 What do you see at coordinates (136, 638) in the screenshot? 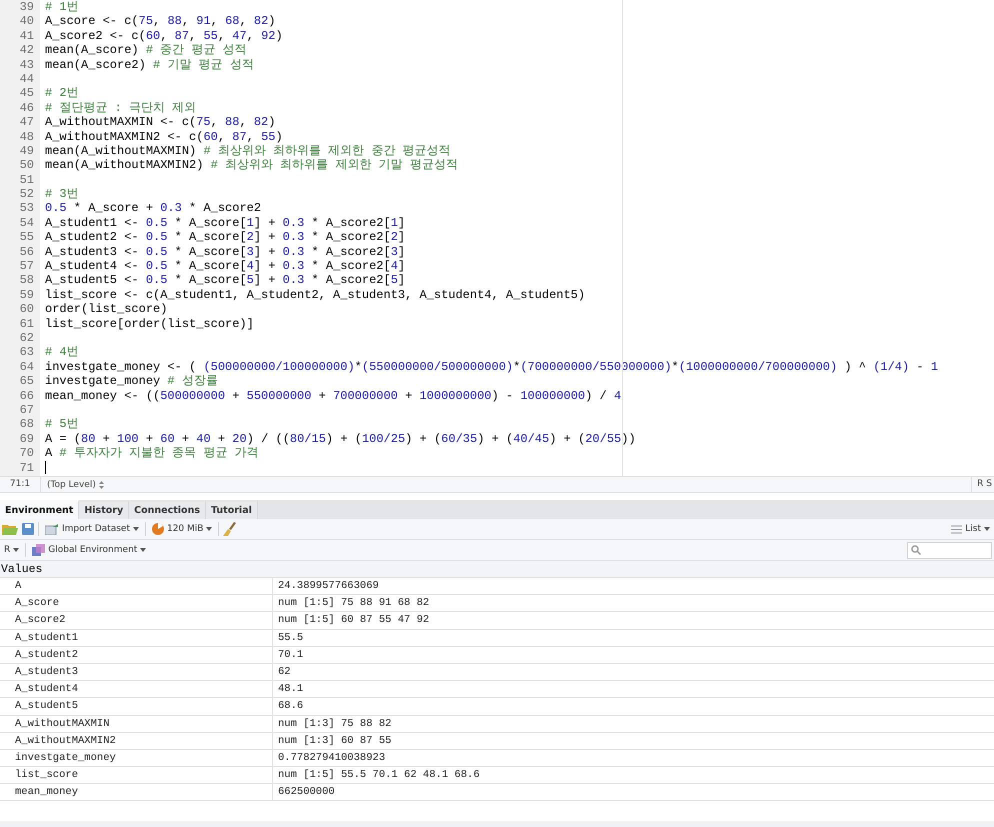
I see `variable-name: A_student1` at bounding box center [136, 638].